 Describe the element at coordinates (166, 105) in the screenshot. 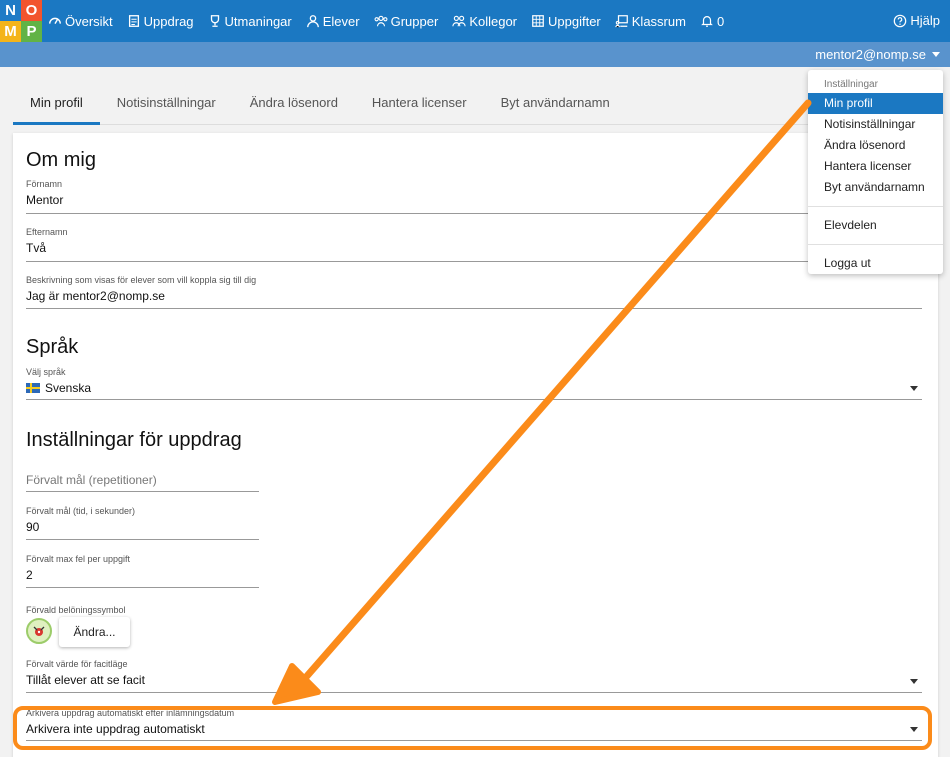

I see `tab-notisinstallningar: Notisinställningar` at that location.